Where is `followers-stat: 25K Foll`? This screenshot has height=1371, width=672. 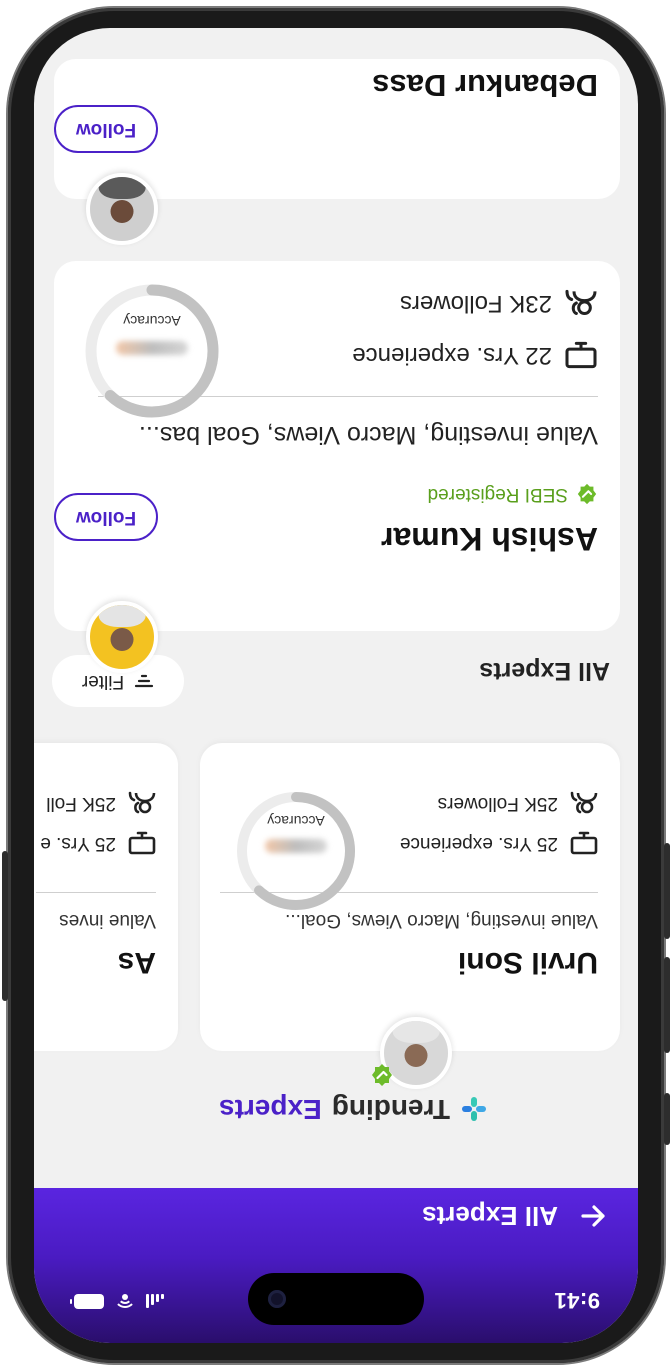
followers-stat: 25K Foll is located at coordinates (101, 803).